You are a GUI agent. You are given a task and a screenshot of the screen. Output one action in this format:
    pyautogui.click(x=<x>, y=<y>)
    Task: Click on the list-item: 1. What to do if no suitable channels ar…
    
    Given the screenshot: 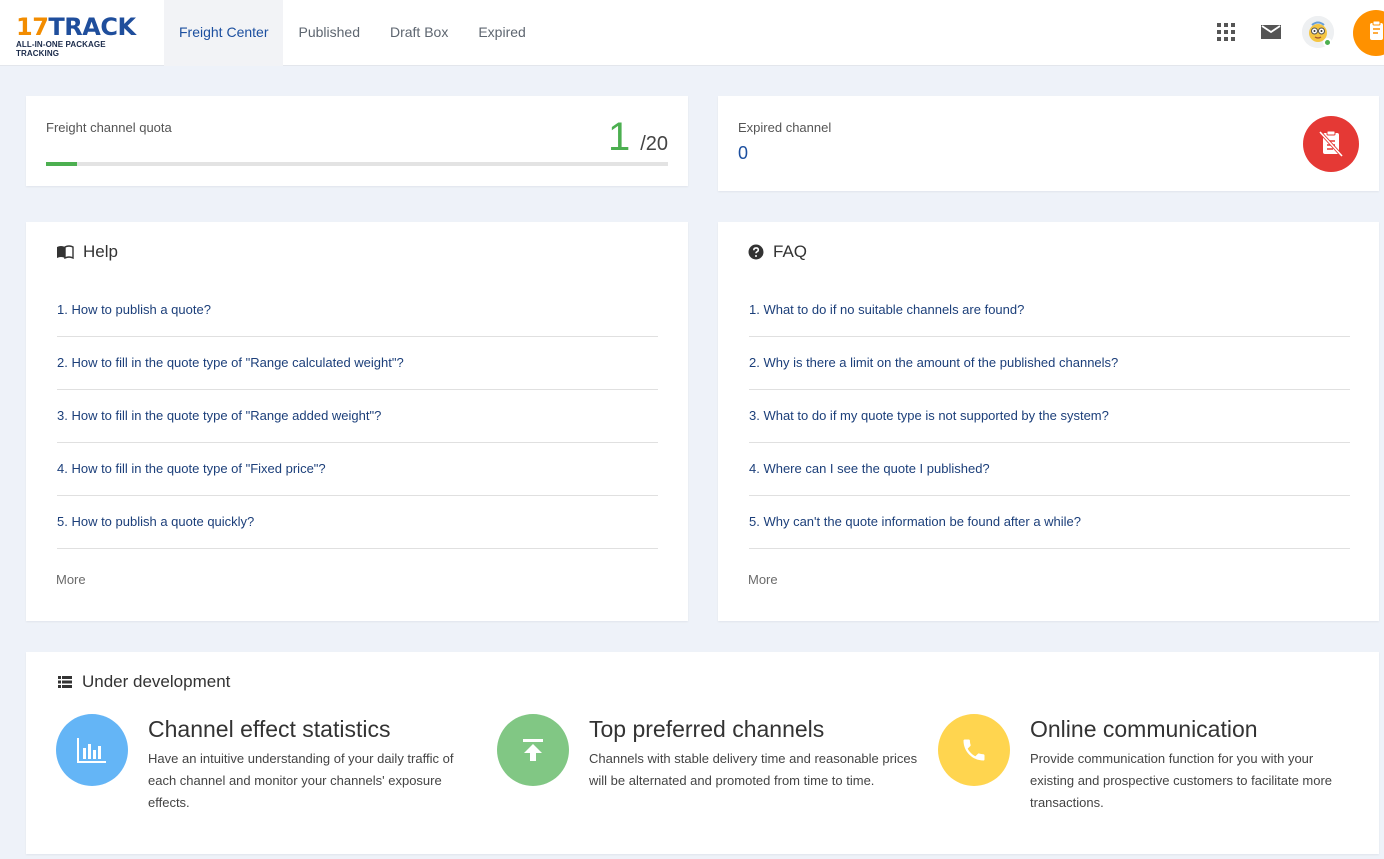 What is the action you would take?
    pyautogui.click(x=1049, y=310)
    